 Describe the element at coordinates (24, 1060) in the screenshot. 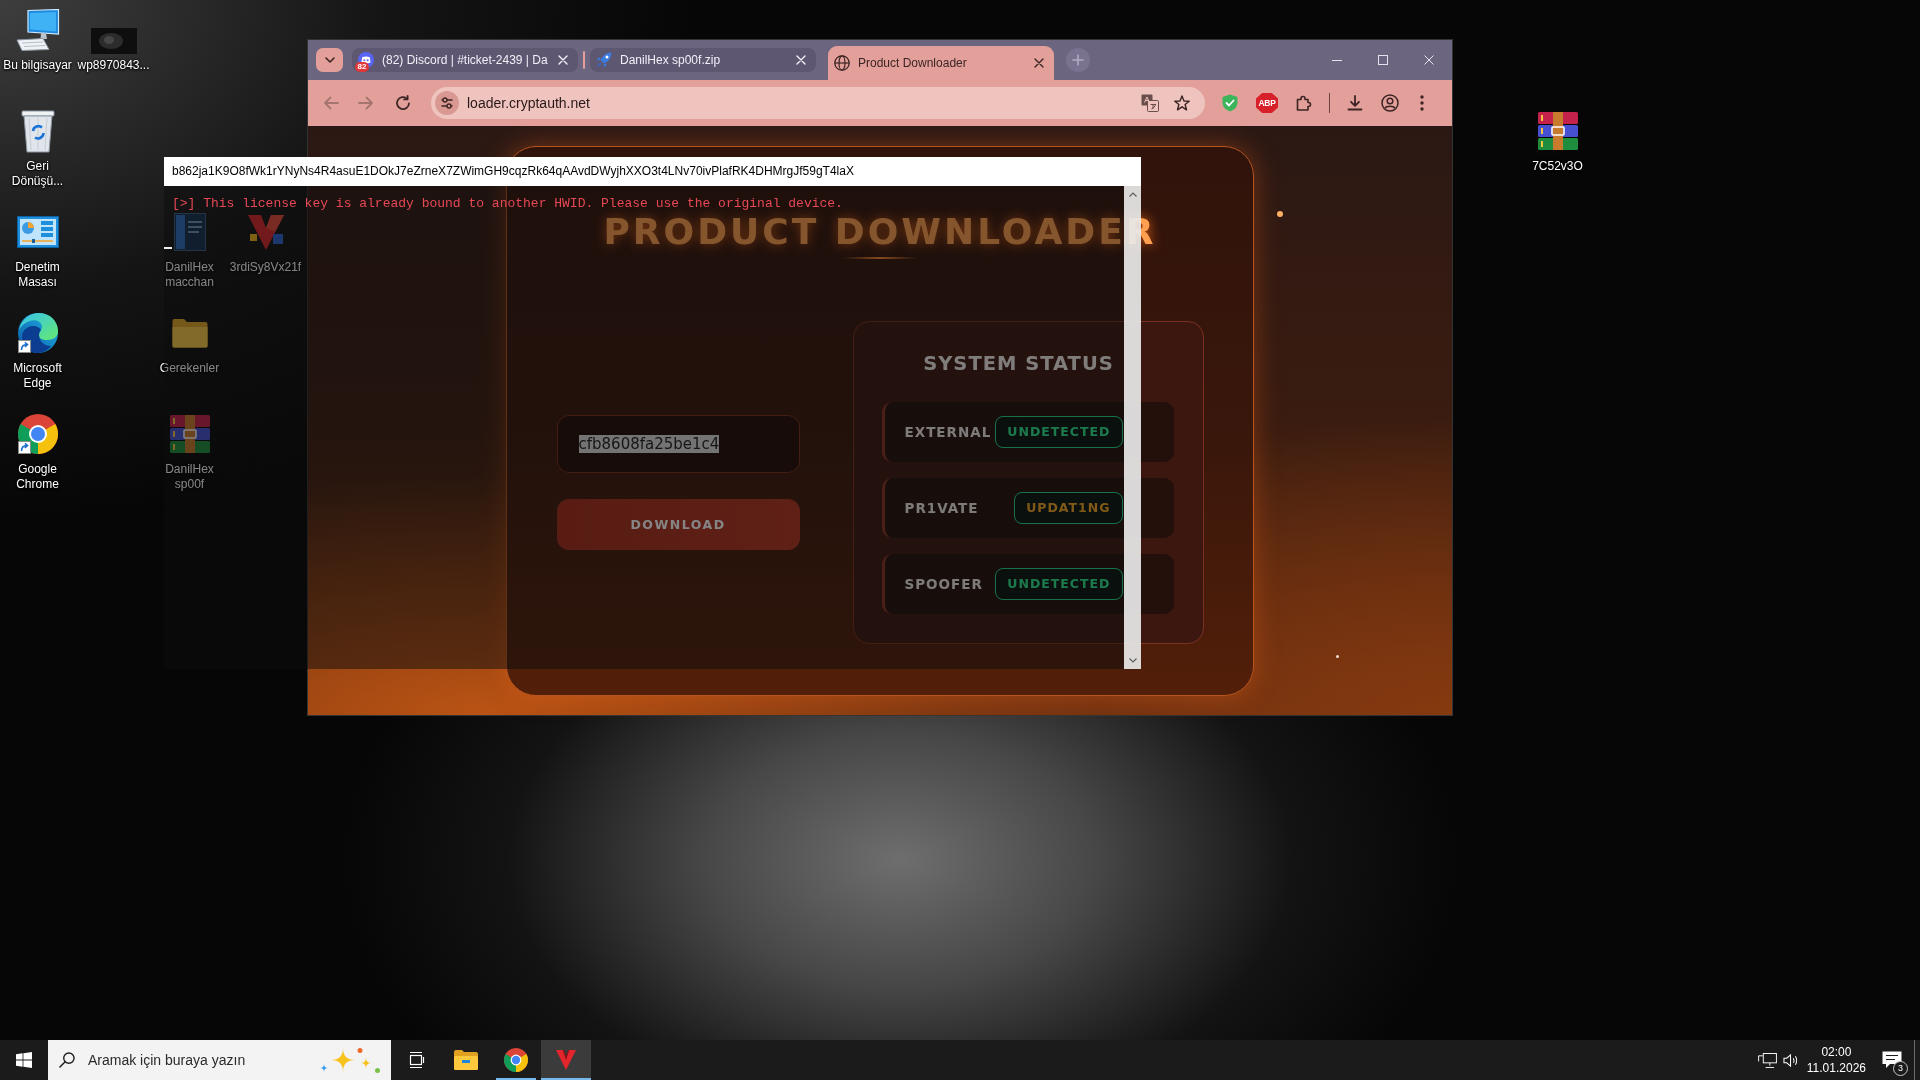

I see `windows-logo-icon` at that location.